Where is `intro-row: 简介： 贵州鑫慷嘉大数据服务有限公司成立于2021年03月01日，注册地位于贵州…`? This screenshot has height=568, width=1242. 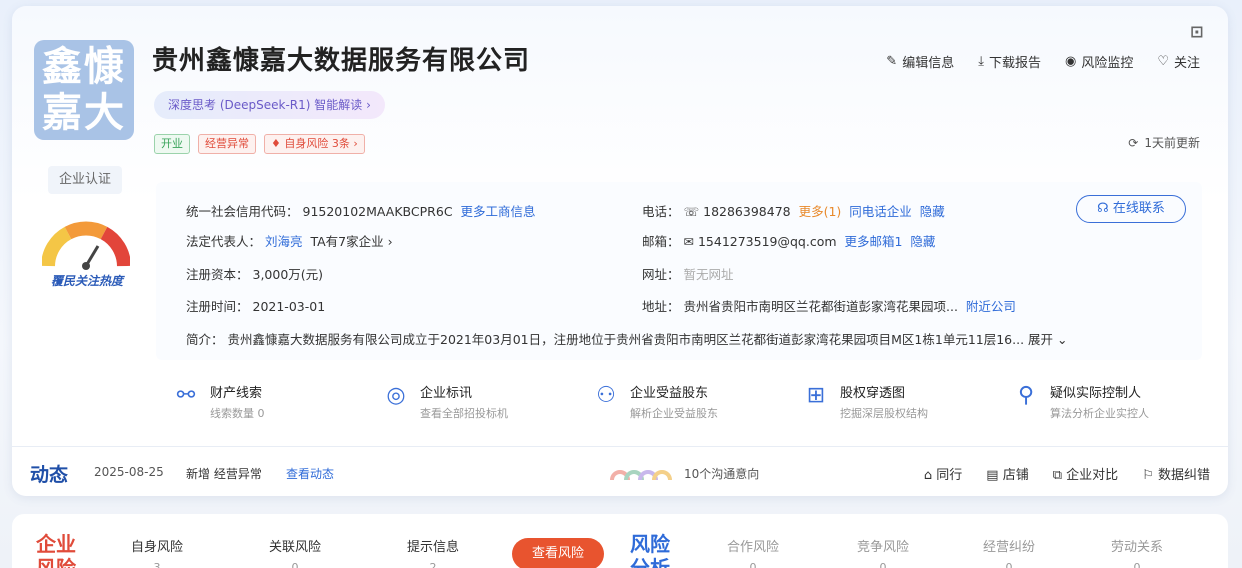 intro-row: 简介： 贵州鑫慷嘉大数据服务有限公司成立于2021年03月01日，注册地位于贵州… is located at coordinates (627, 339).